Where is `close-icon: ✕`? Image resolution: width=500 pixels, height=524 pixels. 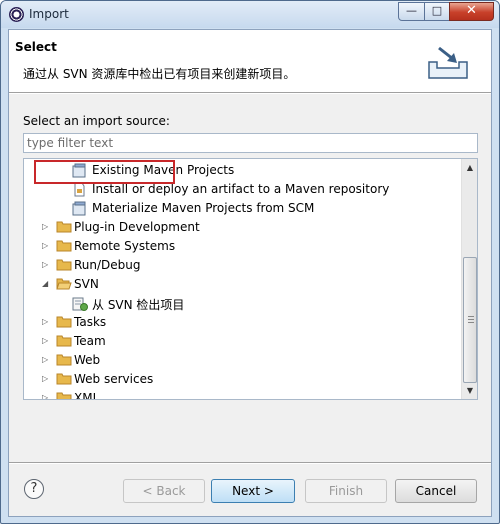 close-icon: ✕ is located at coordinates (471, 10).